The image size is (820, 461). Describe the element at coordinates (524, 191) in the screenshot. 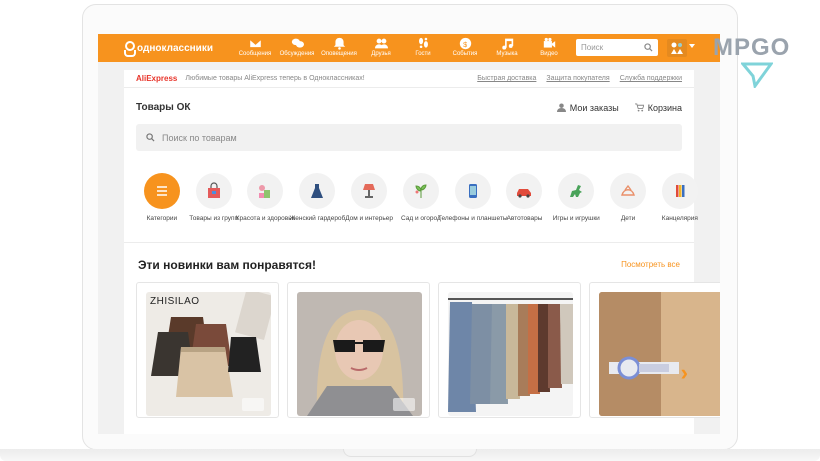

I see `car-icon` at that location.